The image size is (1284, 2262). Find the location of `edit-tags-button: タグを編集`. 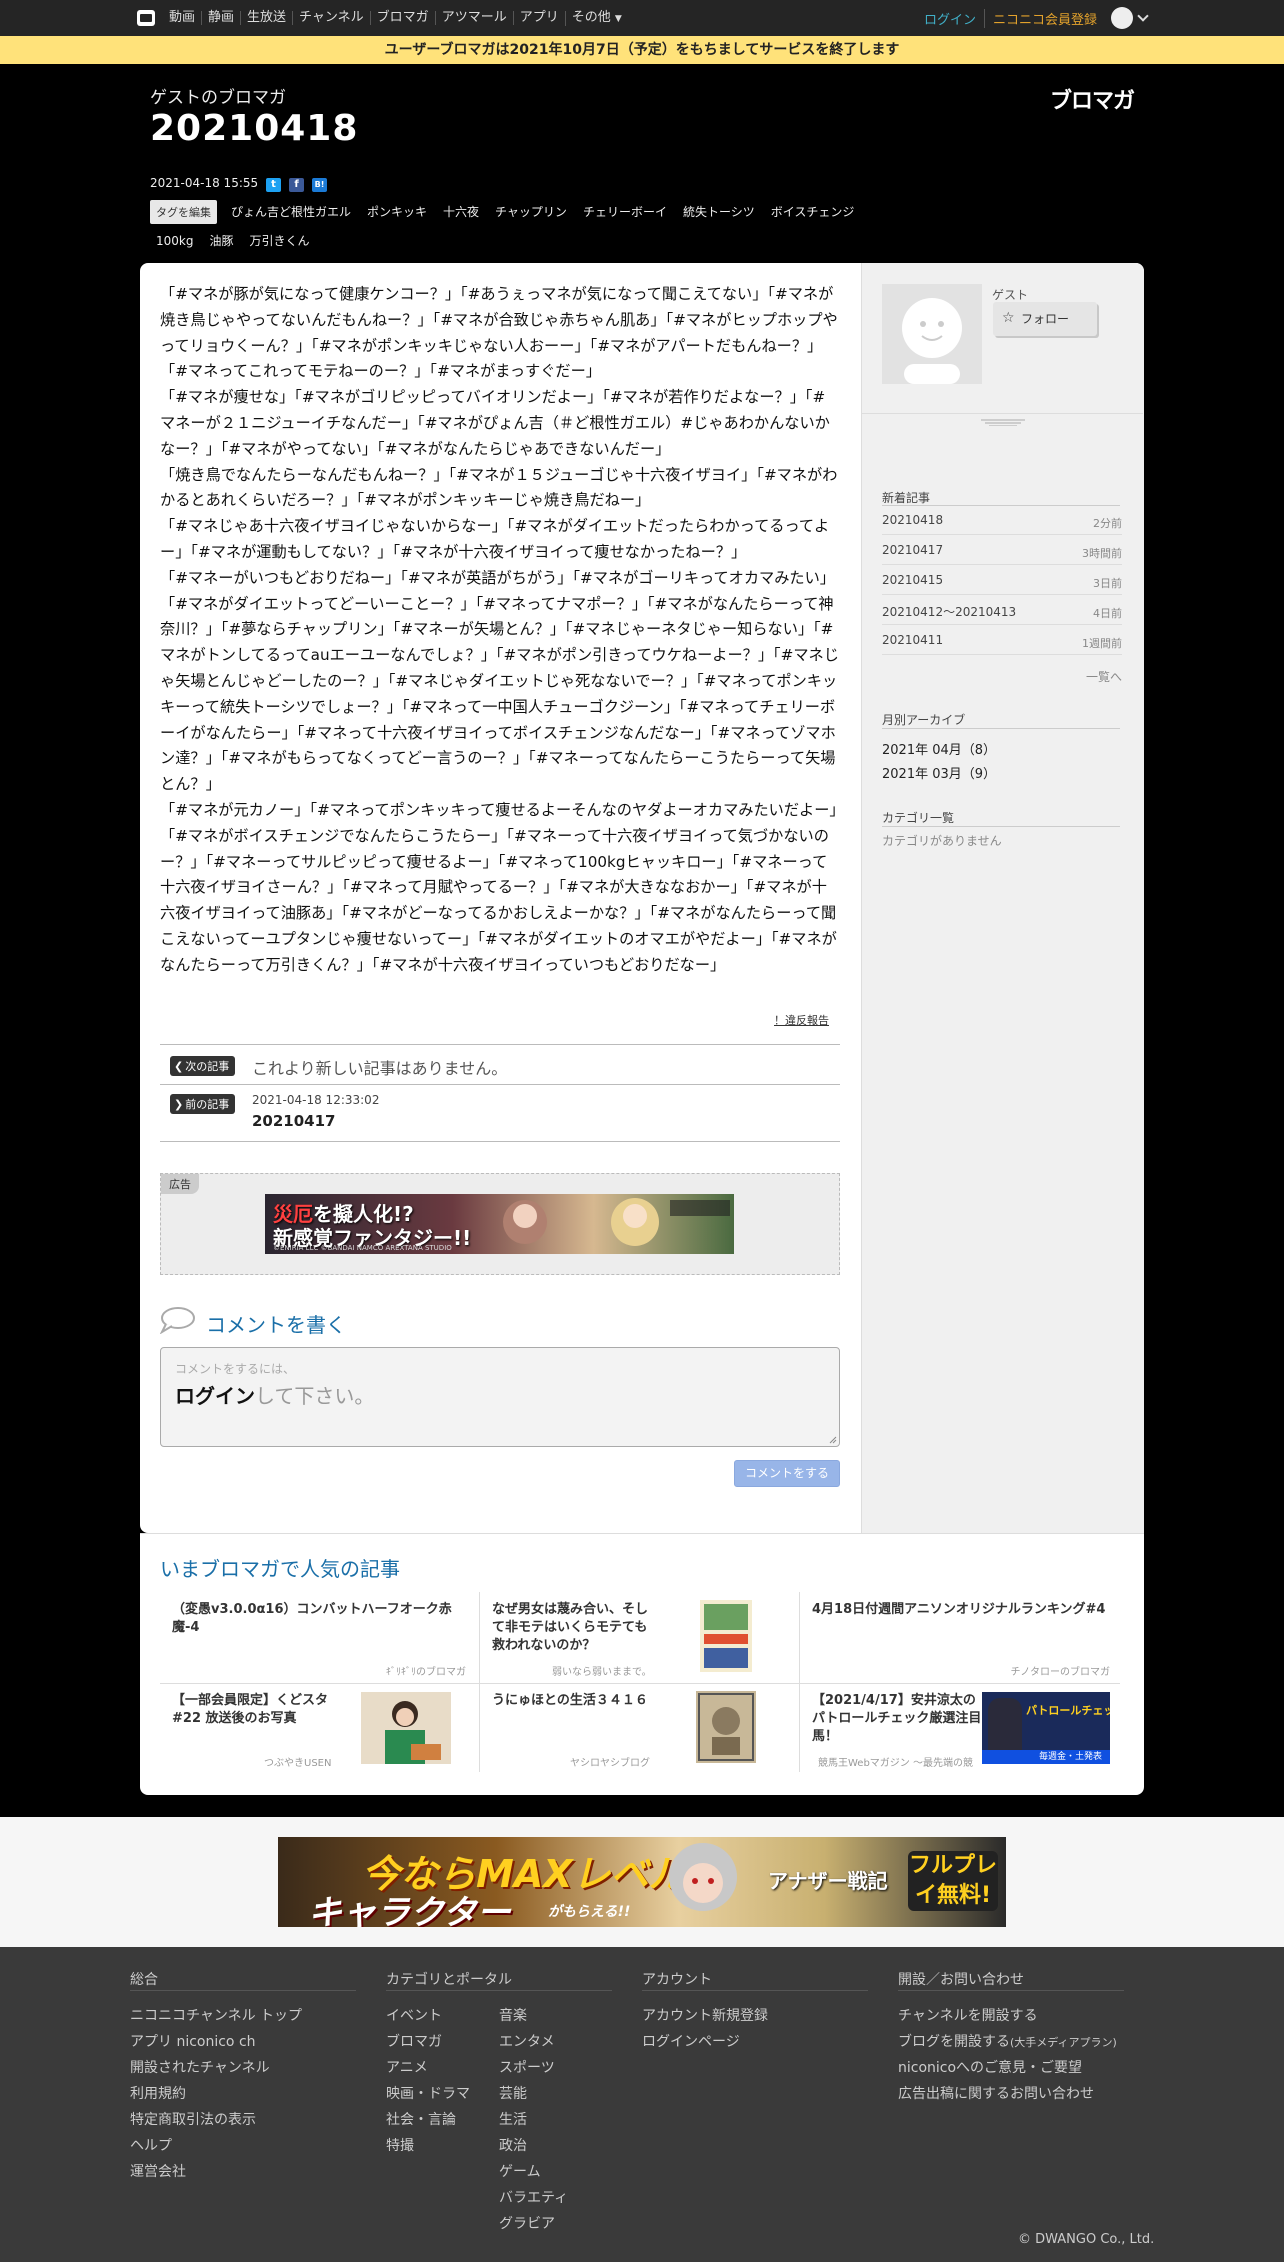

edit-tags-button: タグを編集 is located at coordinates (183, 212).